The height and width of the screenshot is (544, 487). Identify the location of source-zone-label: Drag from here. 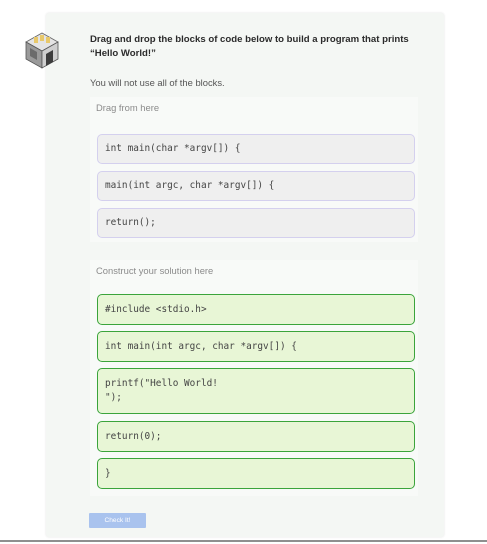
(128, 107).